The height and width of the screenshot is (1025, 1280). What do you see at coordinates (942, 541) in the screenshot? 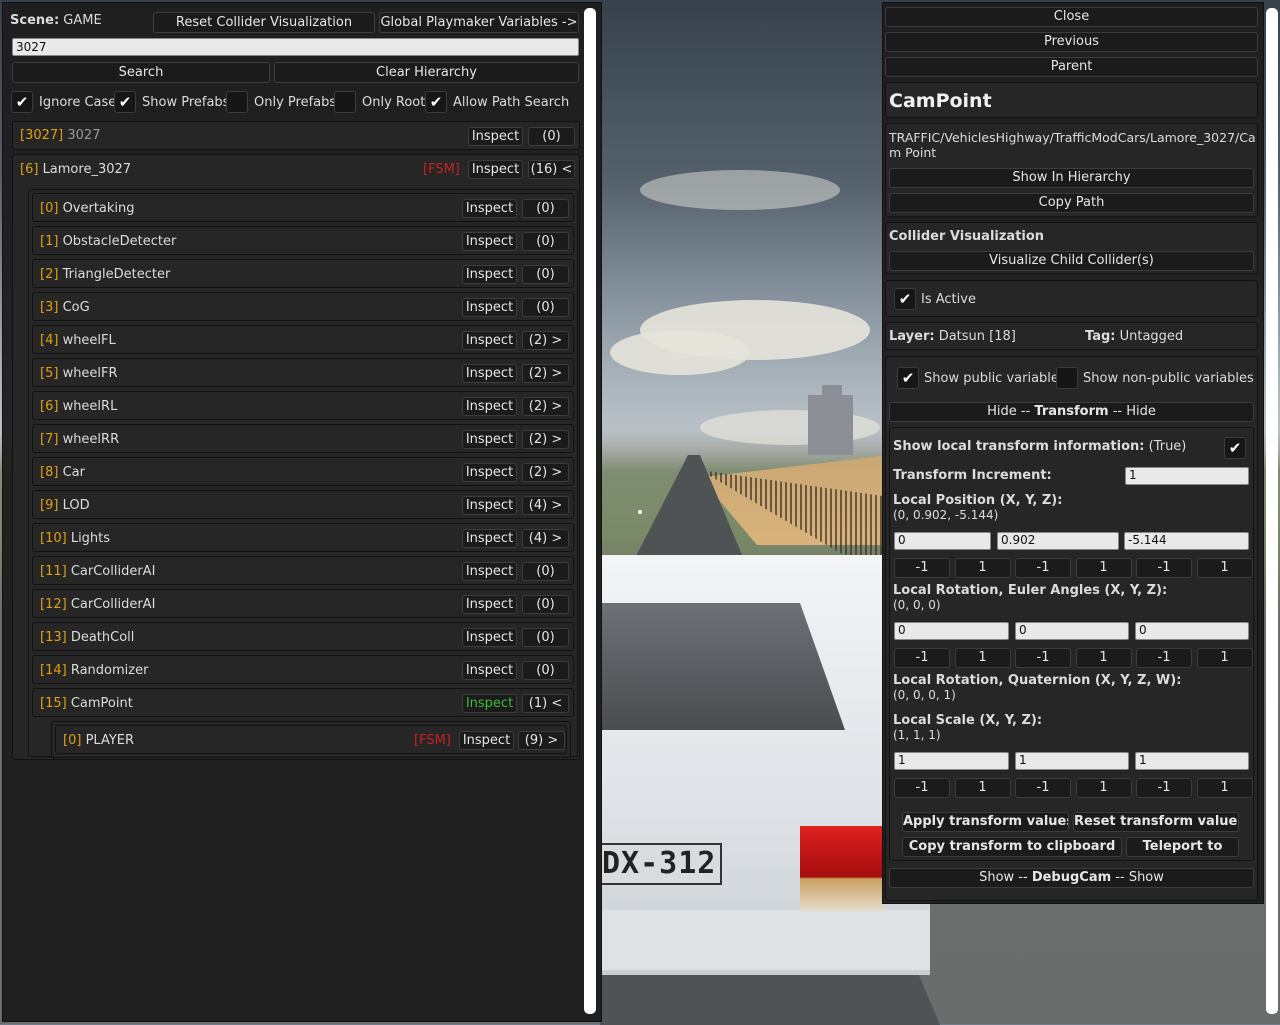
I see `position-x-input: 0` at bounding box center [942, 541].